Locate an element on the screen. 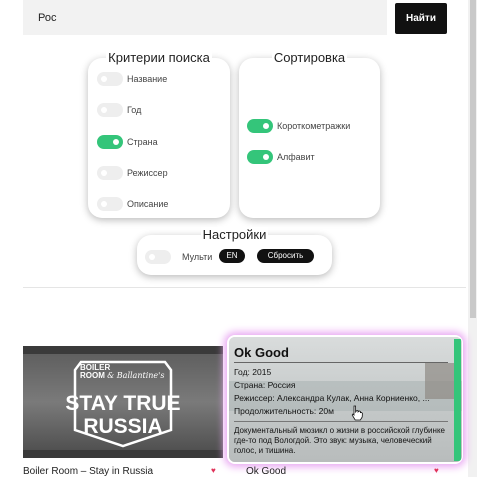 This screenshot has width=477, height=477. sort-alphabet-toggle is located at coordinates (260, 157).